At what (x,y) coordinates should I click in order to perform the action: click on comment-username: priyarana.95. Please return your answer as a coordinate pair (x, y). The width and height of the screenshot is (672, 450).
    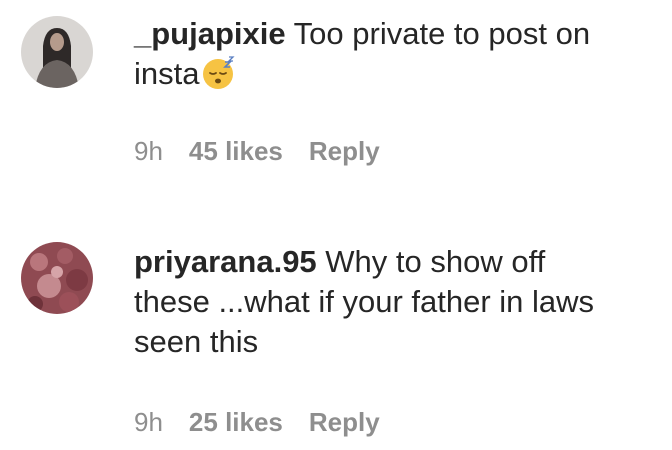
    Looking at the image, I should click on (225, 261).